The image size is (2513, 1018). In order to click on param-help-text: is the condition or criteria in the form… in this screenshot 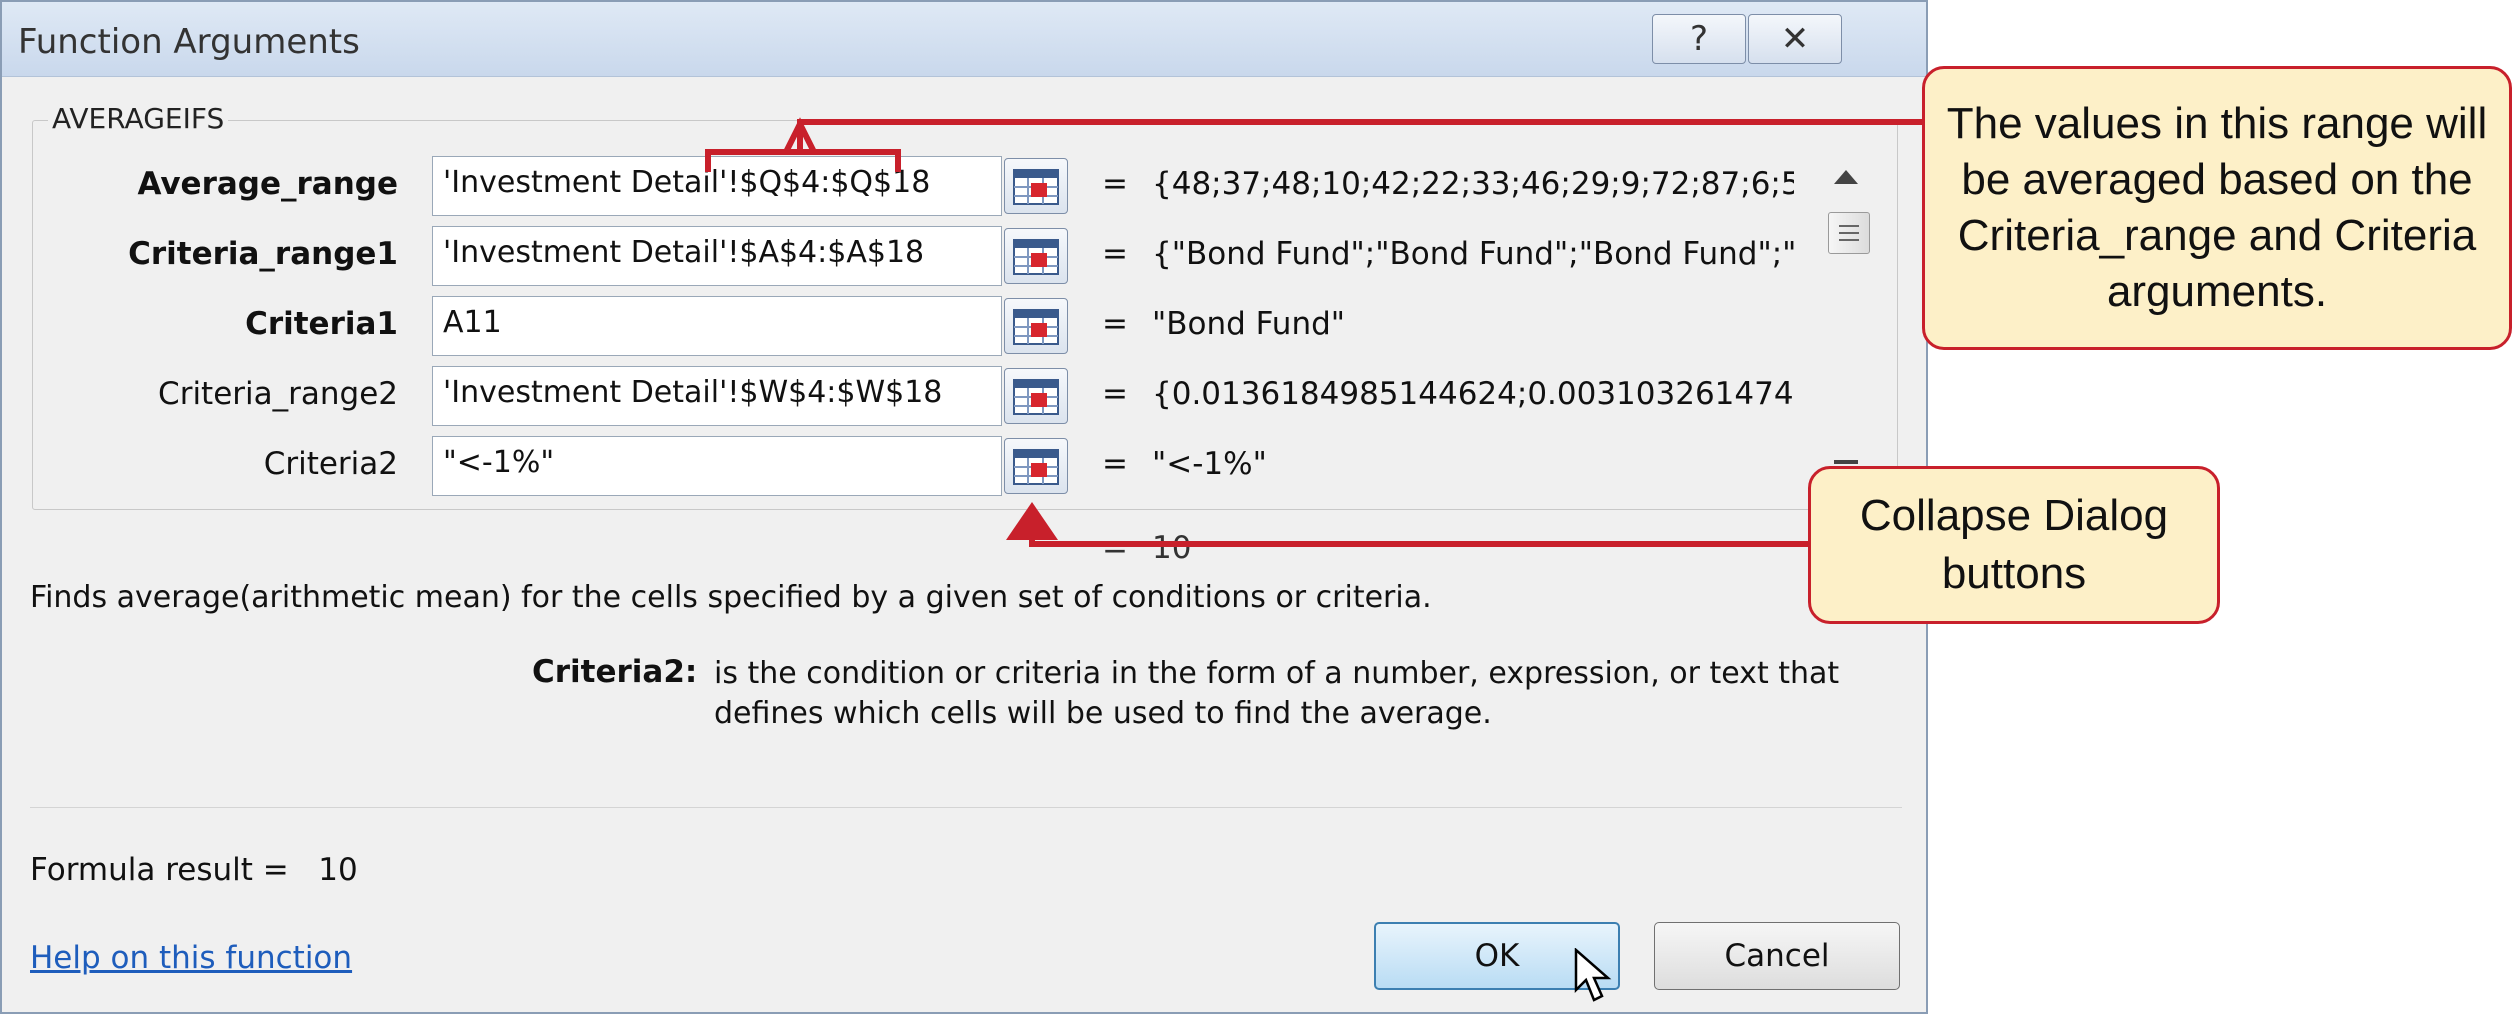, I will do `click(1277, 693)`.